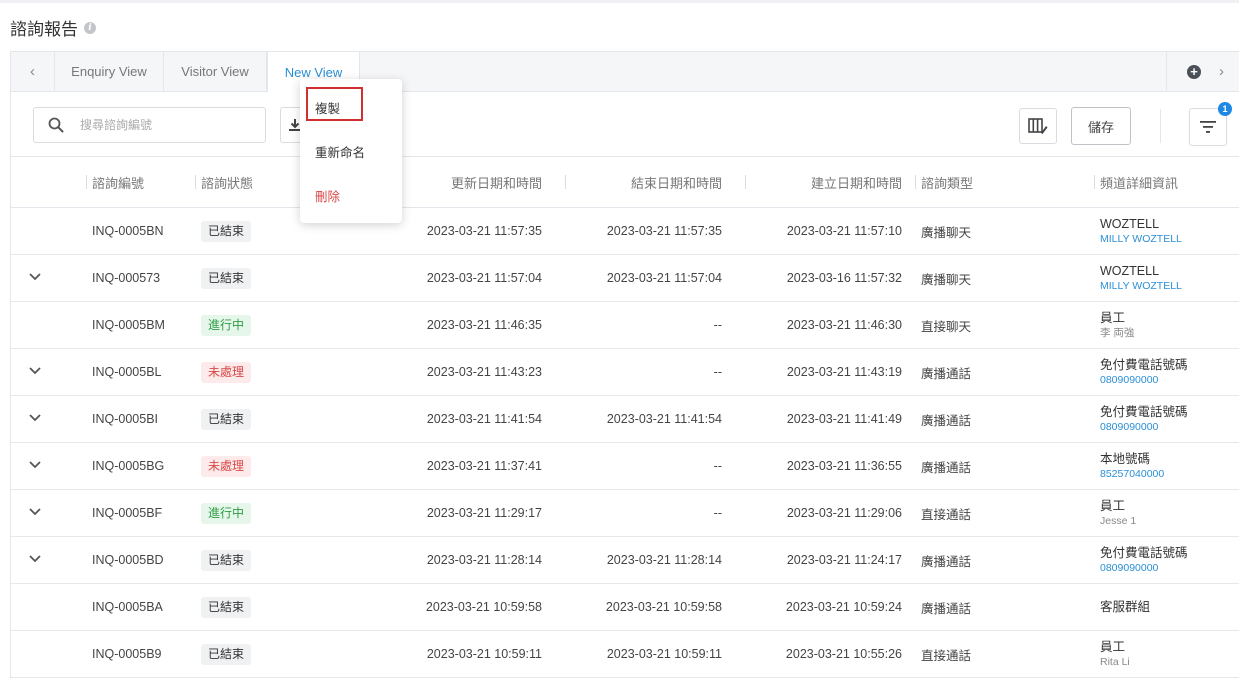  I want to click on header-inquiry-id: 諮詢編號, so click(134, 182).